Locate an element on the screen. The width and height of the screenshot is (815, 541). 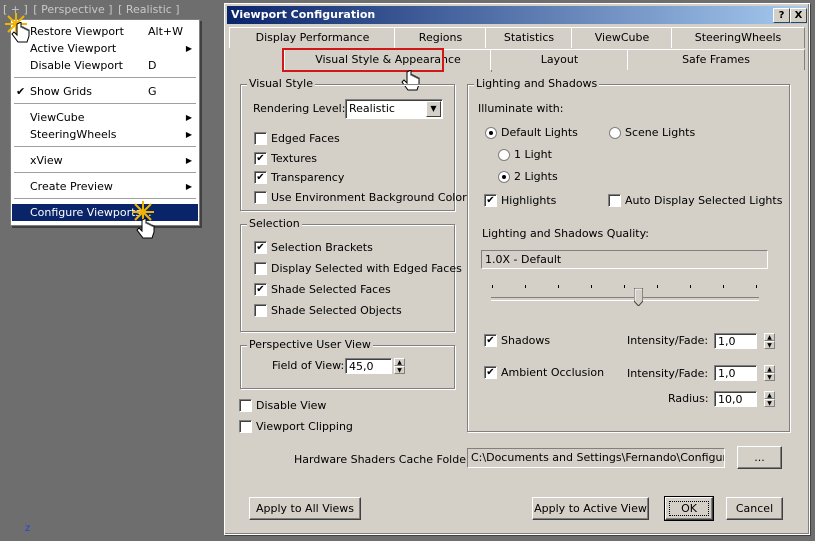
radius-label: Radius: is located at coordinates (688, 398).